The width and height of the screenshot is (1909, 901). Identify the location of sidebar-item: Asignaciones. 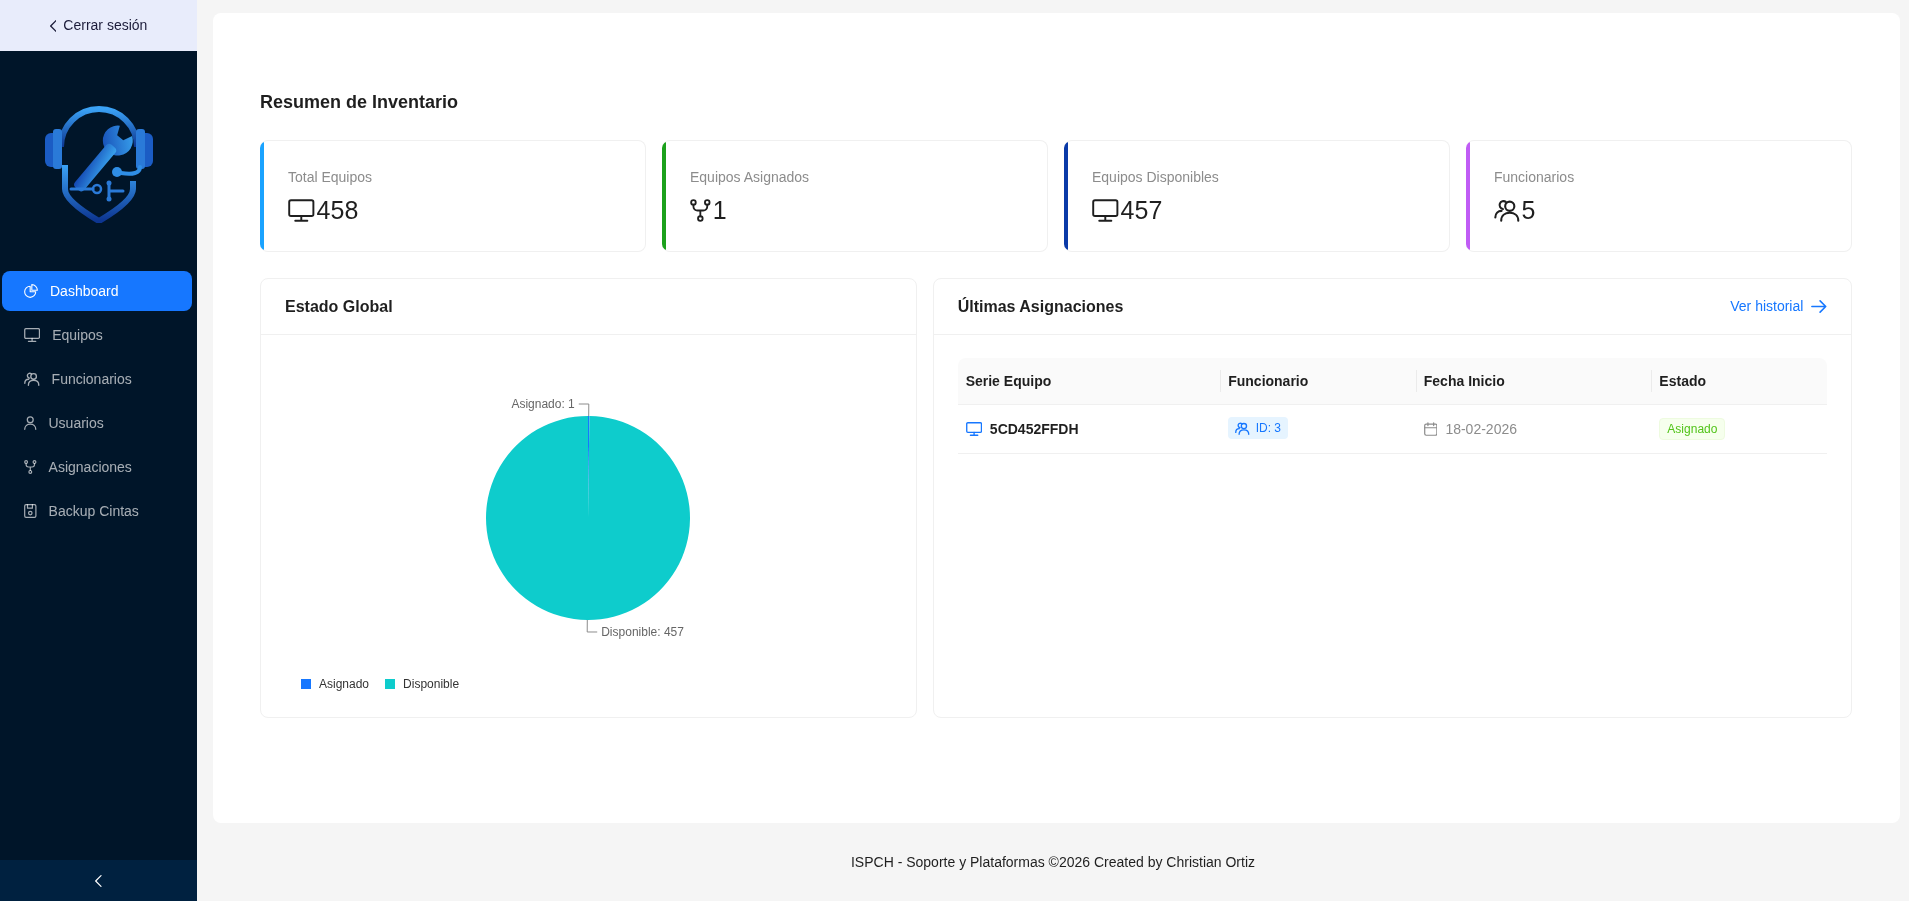
(97, 467).